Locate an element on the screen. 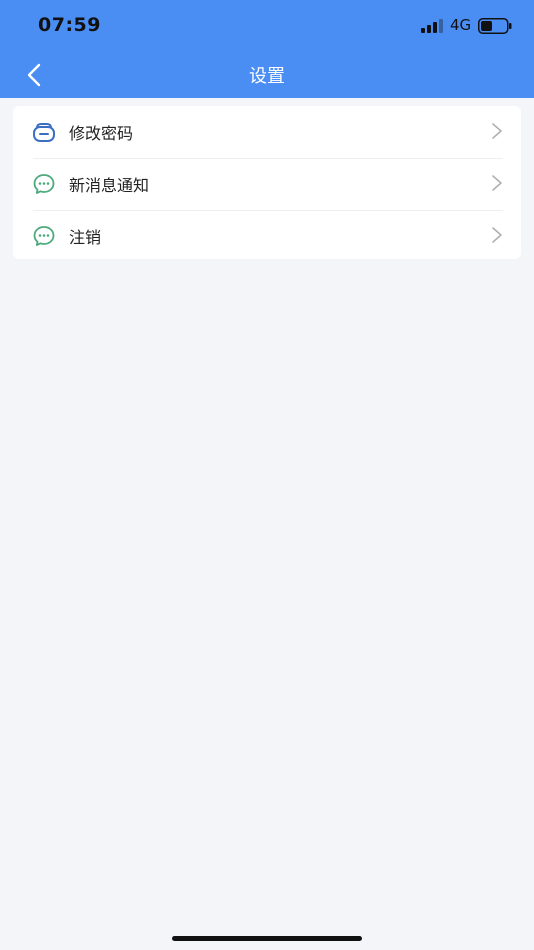 This screenshot has height=950, width=534. nav-bar: 设置 is located at coordinates (267, 74).